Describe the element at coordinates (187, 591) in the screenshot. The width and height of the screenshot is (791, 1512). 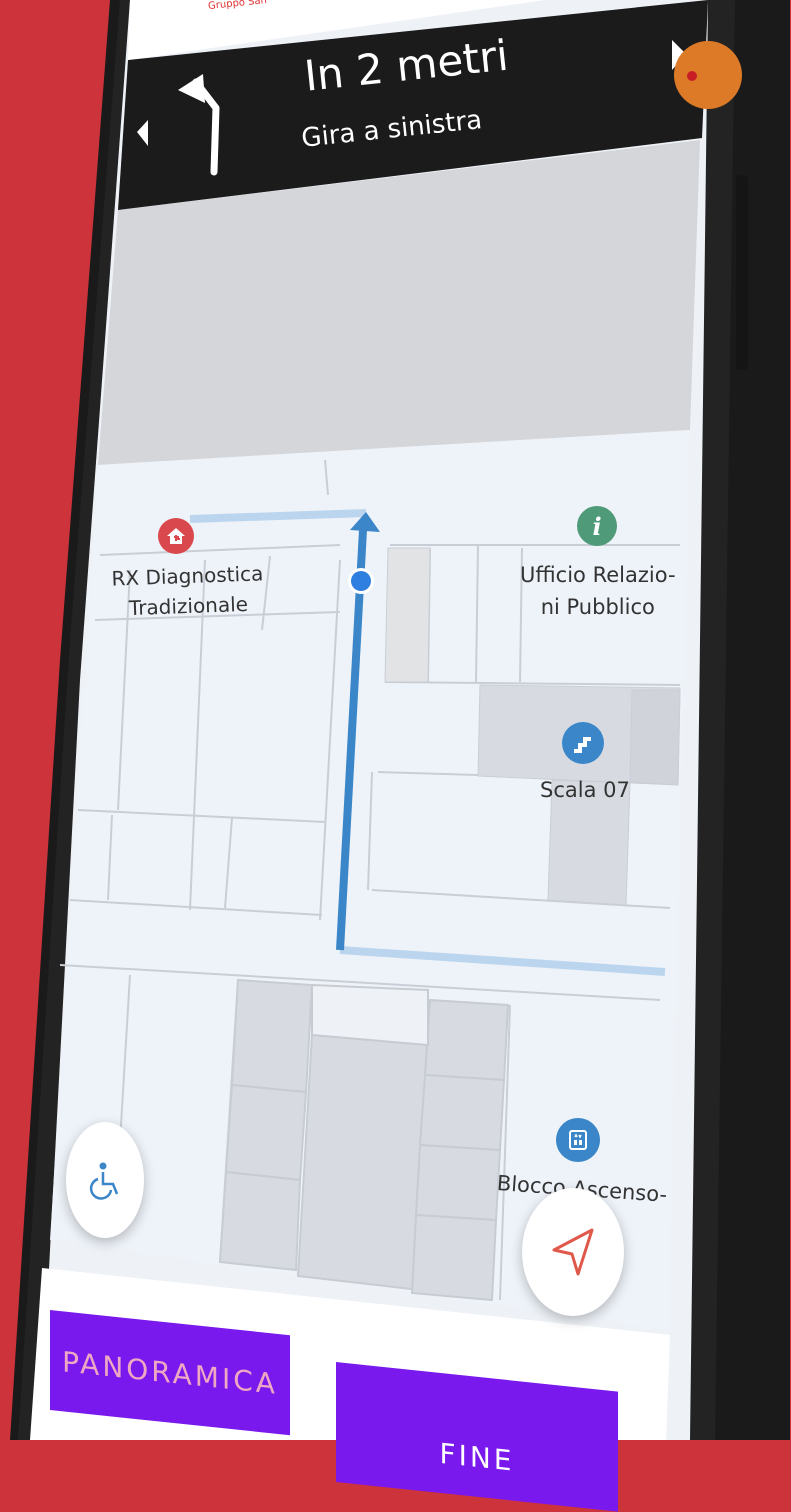
I see `poi-label-rx: RX Diagnostica Tradizionale` at that location.